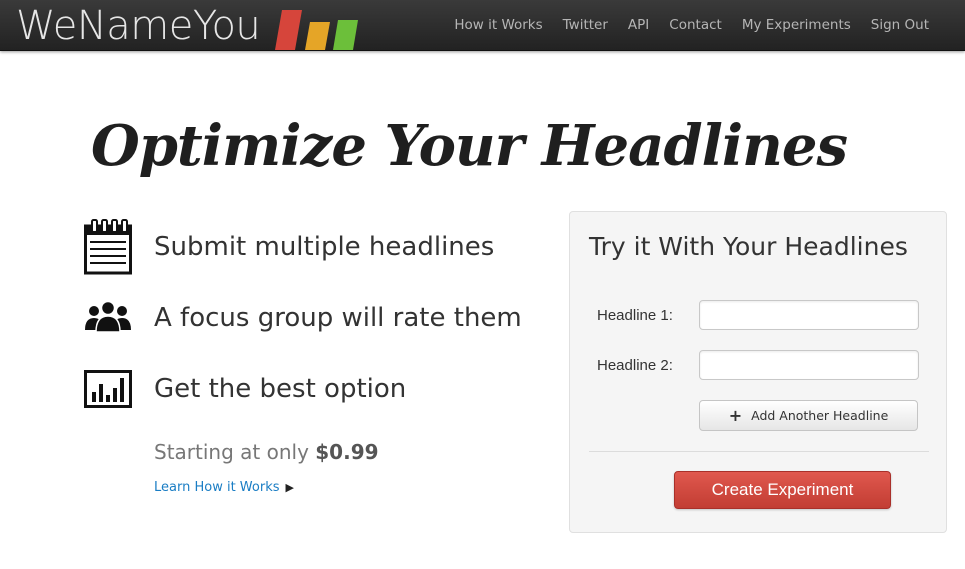  Describe the element at coordinates (217, 487) in the screenshot. I see `learn-link-label: Learn How it Works` at that location.